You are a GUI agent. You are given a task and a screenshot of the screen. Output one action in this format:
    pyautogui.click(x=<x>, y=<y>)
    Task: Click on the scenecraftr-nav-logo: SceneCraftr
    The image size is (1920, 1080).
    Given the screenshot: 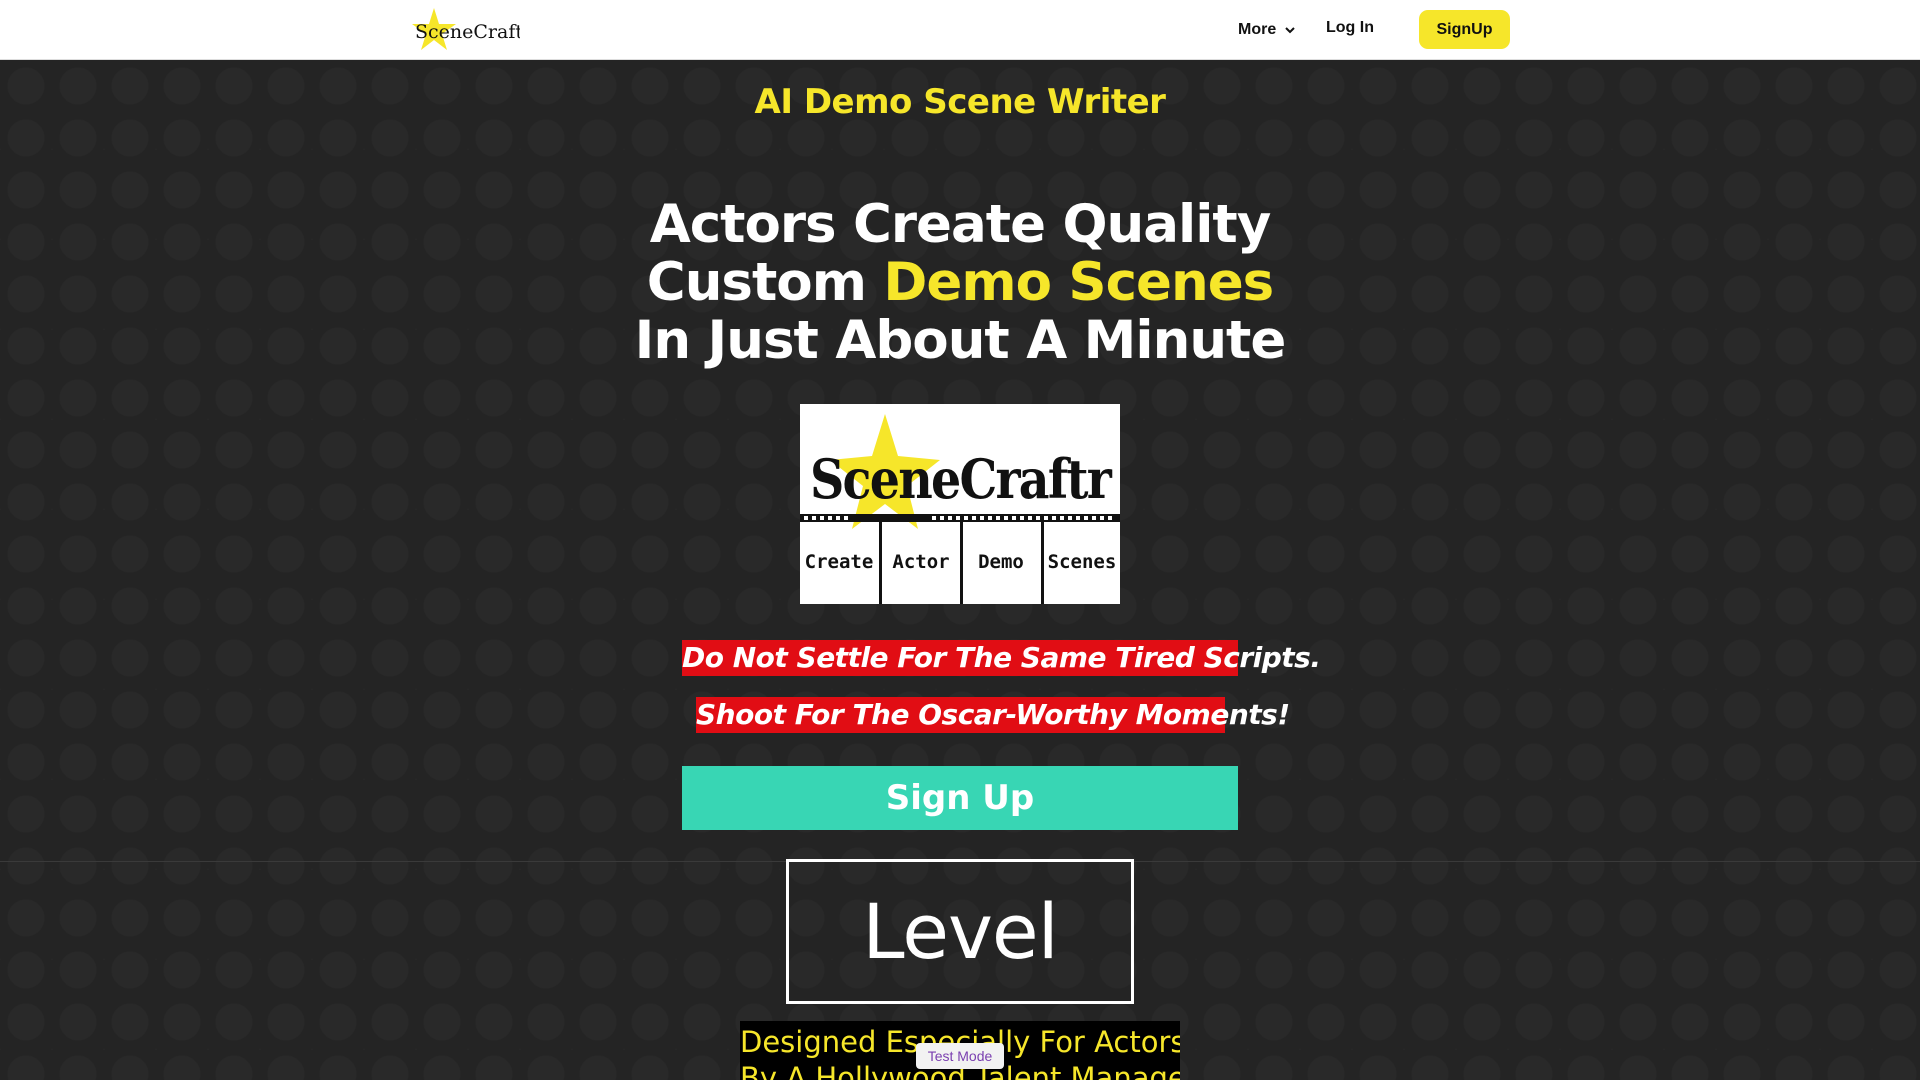 What is the action you would take?
    pyautogui.click(x=465, y=29)
    